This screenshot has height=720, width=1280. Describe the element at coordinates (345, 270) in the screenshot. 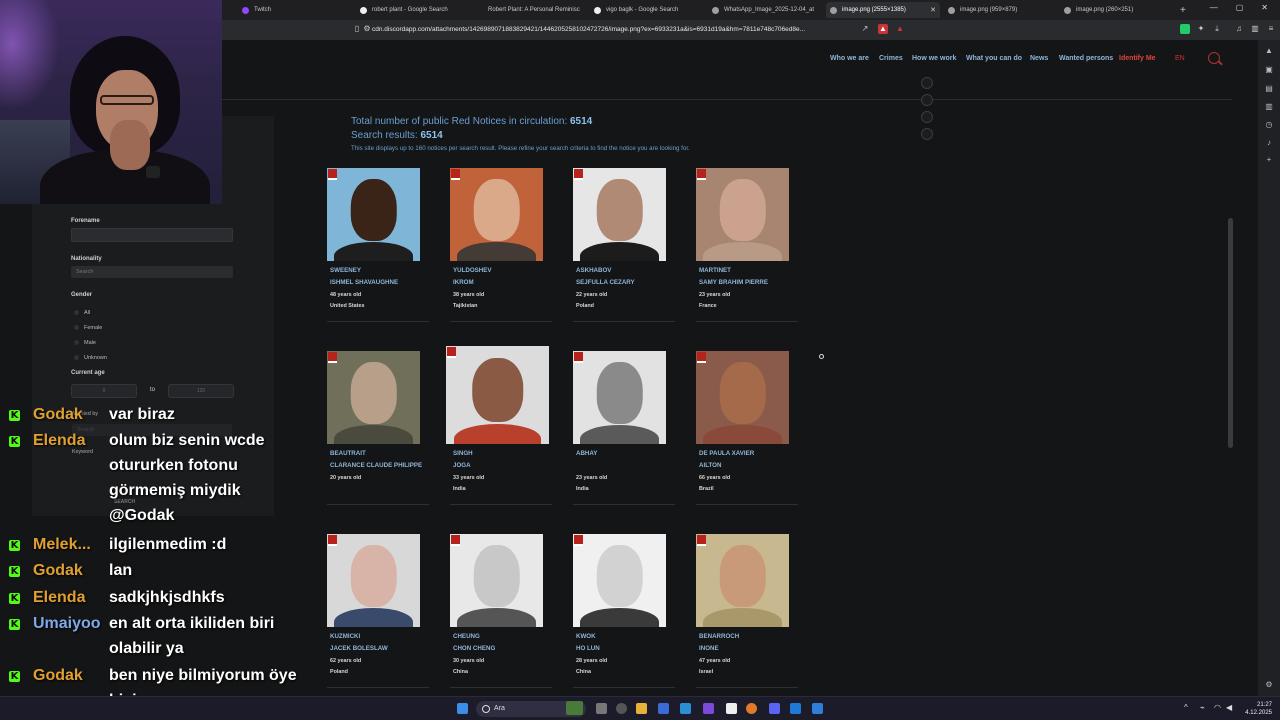

I see `notice-surname: SWEENEY` at that location.